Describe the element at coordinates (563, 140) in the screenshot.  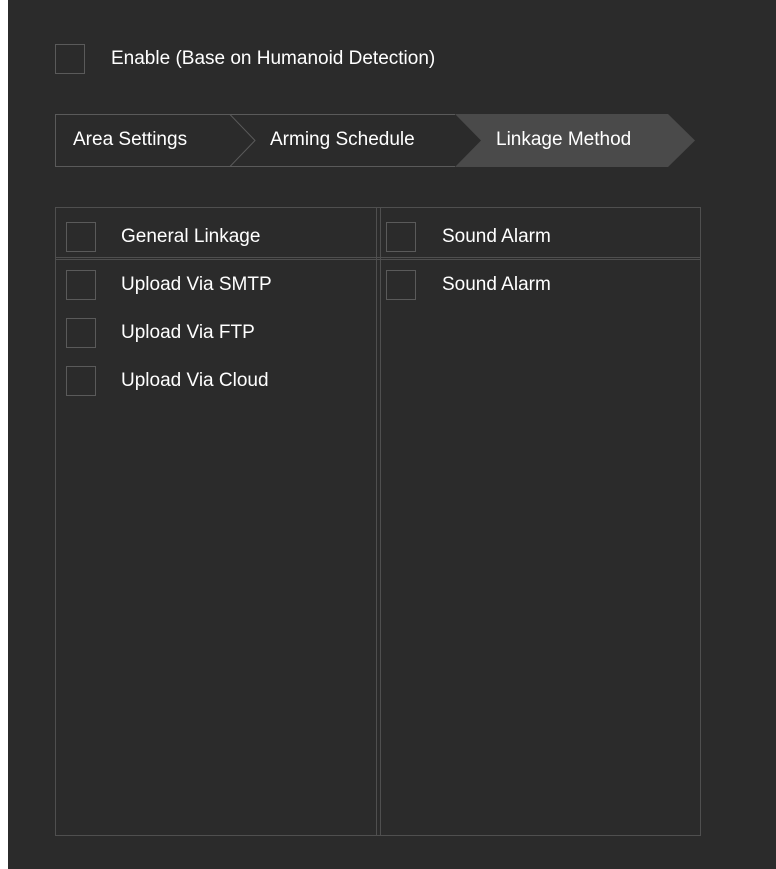
I see `tab-linkage-method: Linkage Method` at that location.